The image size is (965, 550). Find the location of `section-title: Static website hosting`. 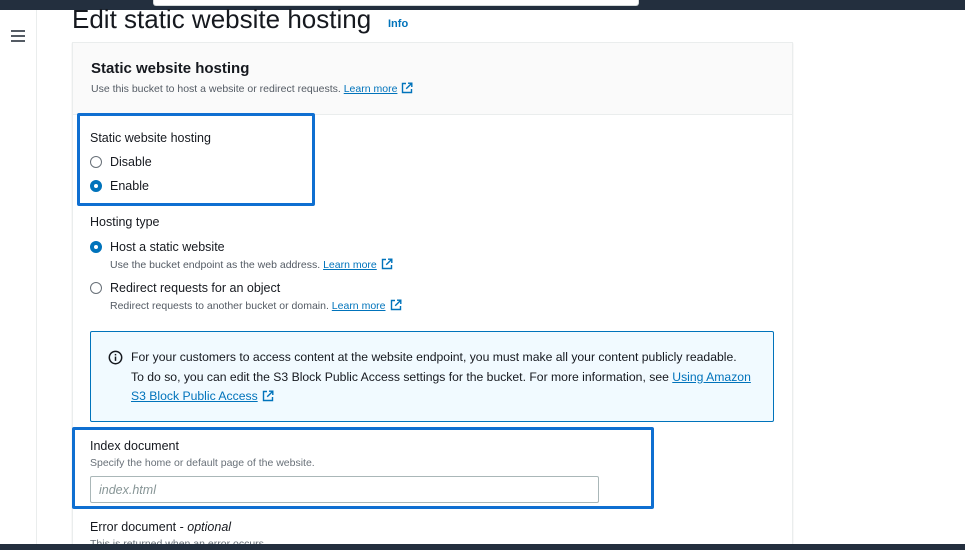

section-title: Static website hosting is located at coordinates (170, 68).